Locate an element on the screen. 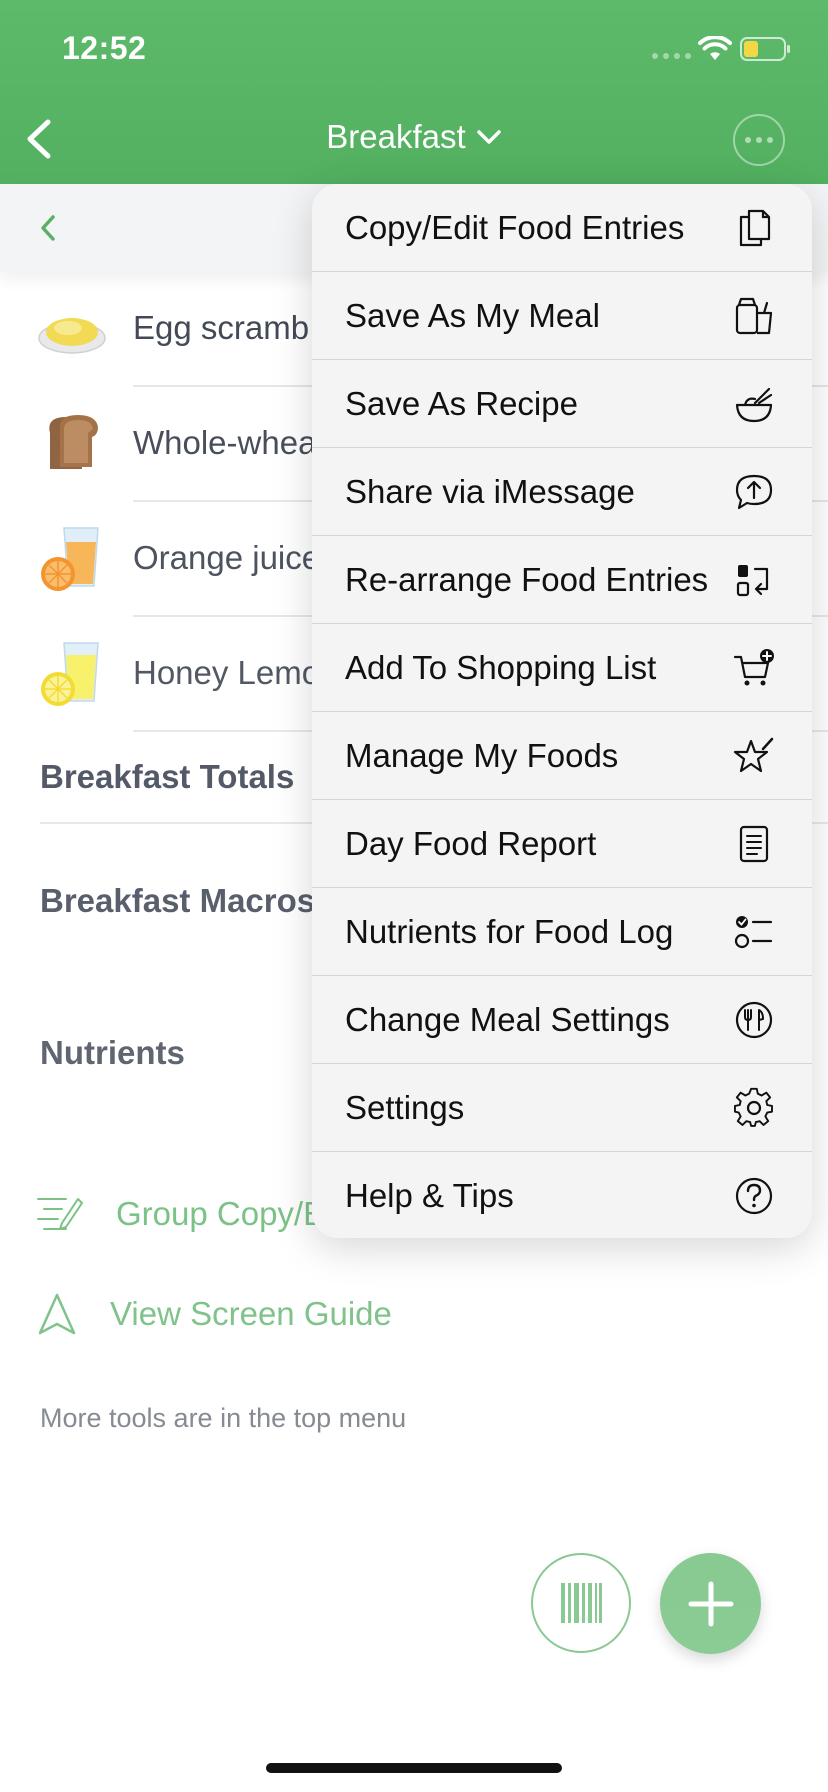 This screenshot has width=828, height=1792. menu-item-rearrange-food-entries: Re-arrange Food Entries is located at coordinates (562, 580).